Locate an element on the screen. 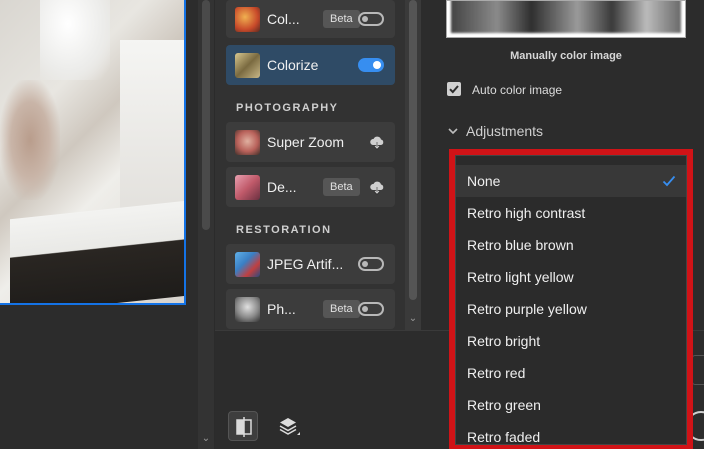  filter-label: Colorize is located at coordinates (293, 65).